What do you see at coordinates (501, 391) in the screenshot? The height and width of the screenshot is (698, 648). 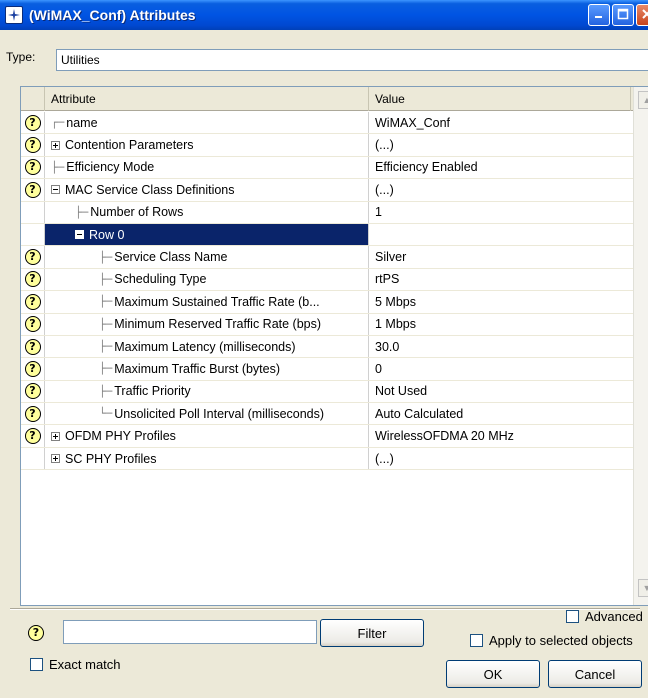 I see `value-cell: Not Used` at bounding box center [501, 391].